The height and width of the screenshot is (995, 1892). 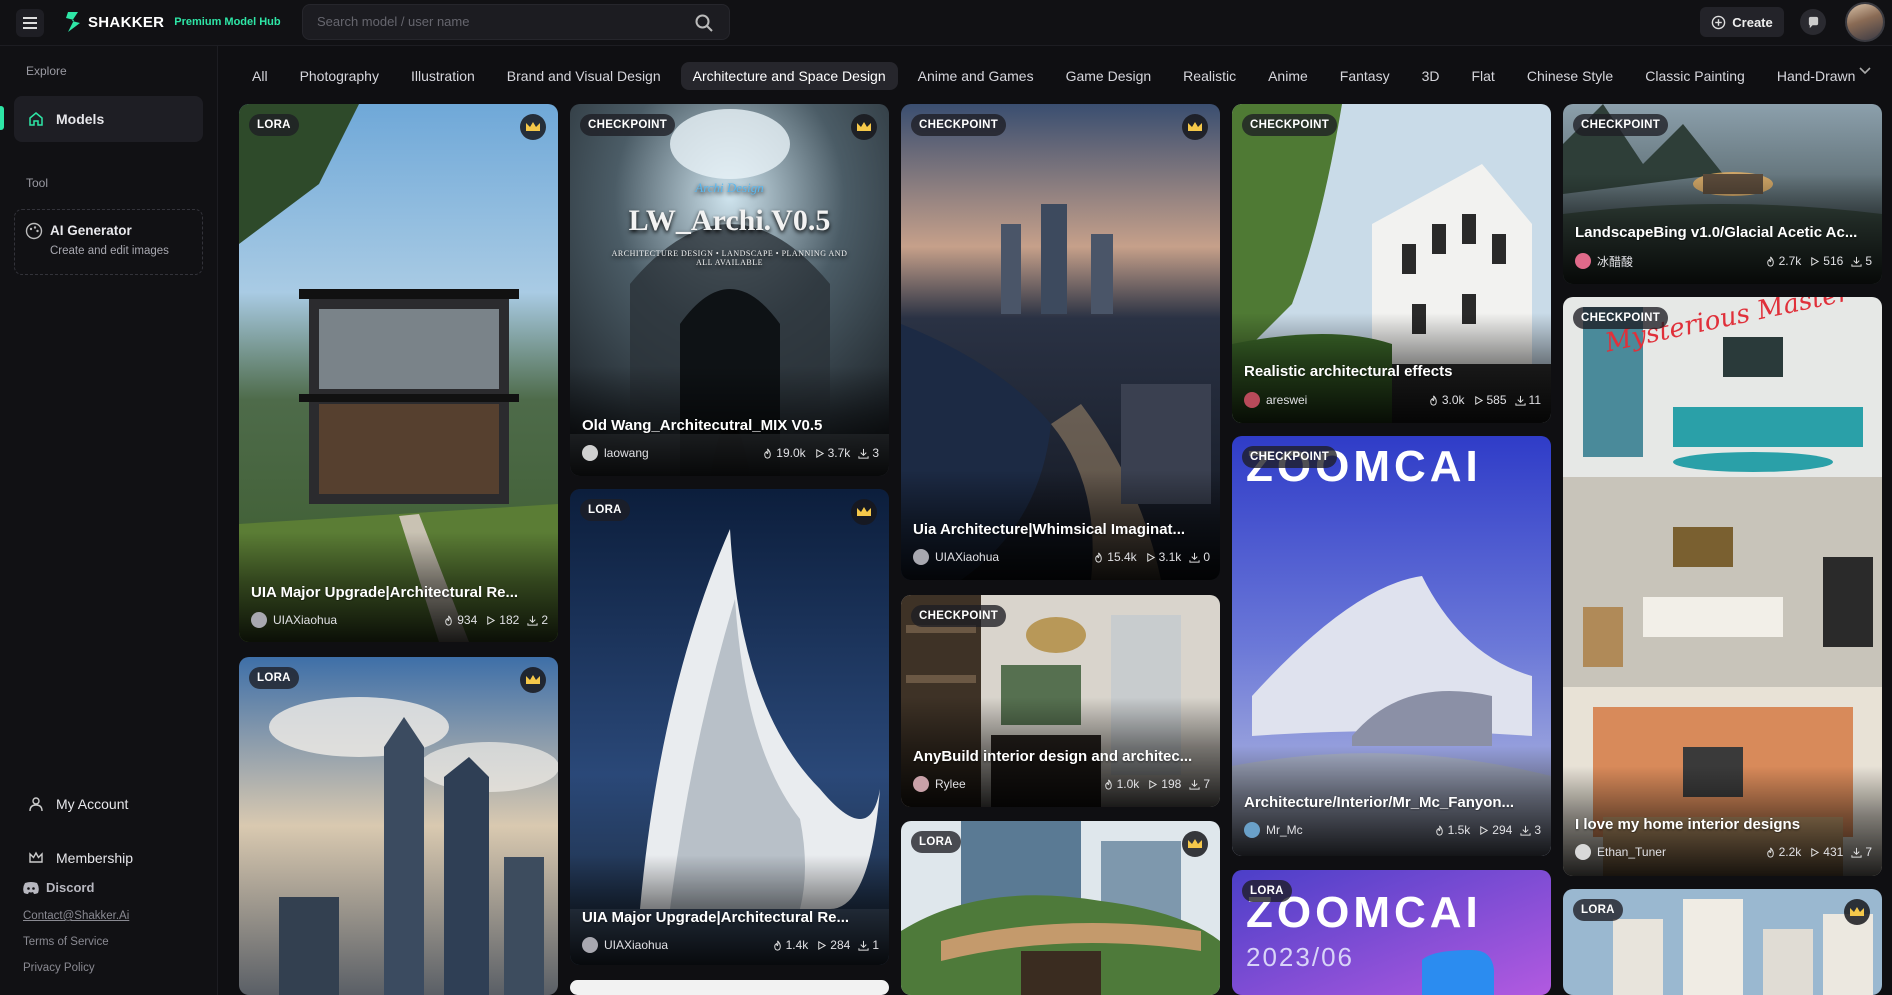 I want to click on chat-bubble-icon, so click(x=1813, y=22).